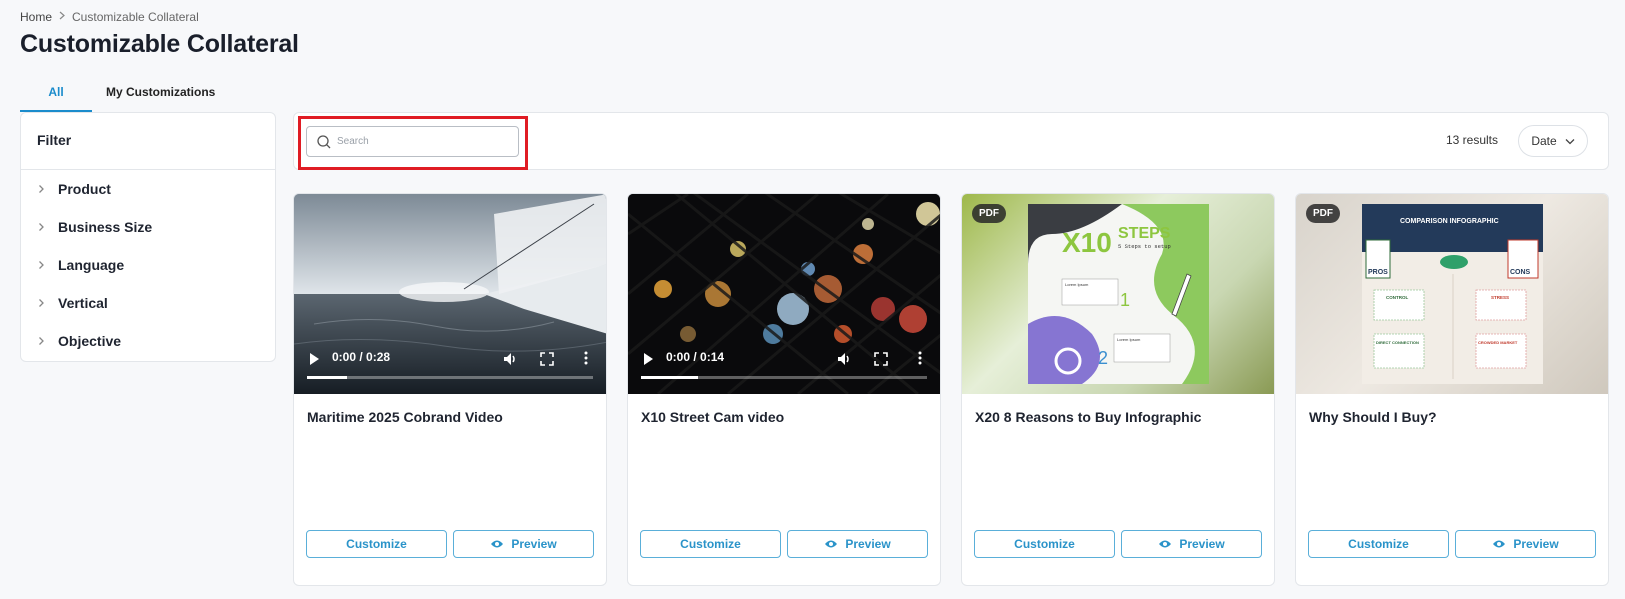  I want to click on breadcrumb-separator-icon, so click(62, 17).